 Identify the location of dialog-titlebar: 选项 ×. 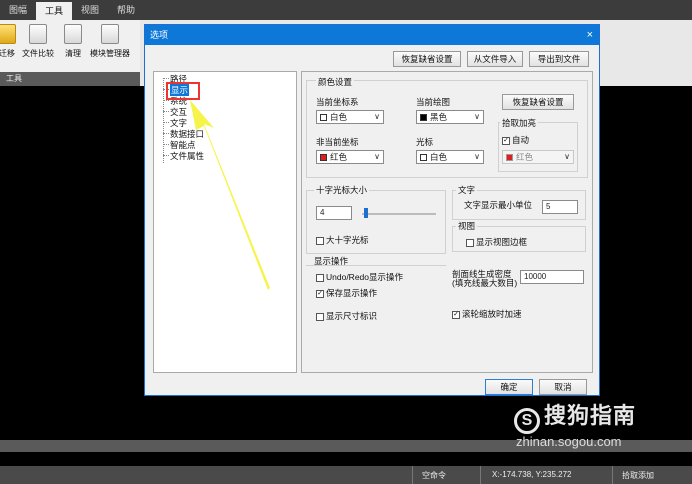
(372, 35).